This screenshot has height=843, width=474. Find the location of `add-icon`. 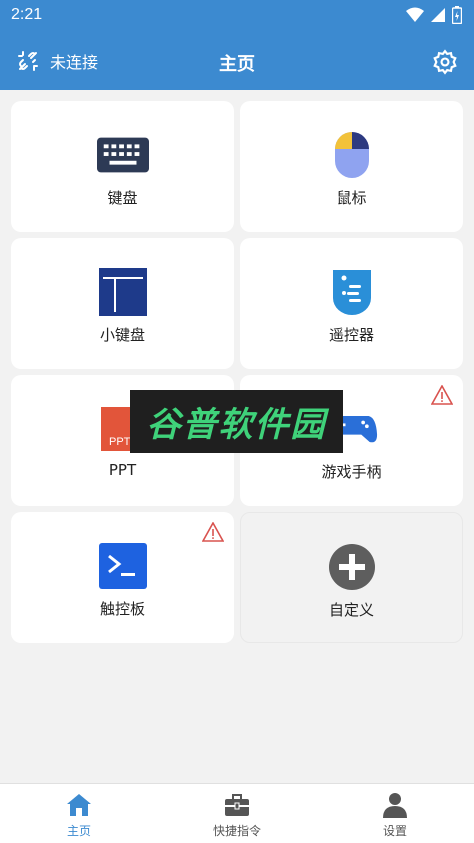

add-icon is located at coordinates (352, 567).